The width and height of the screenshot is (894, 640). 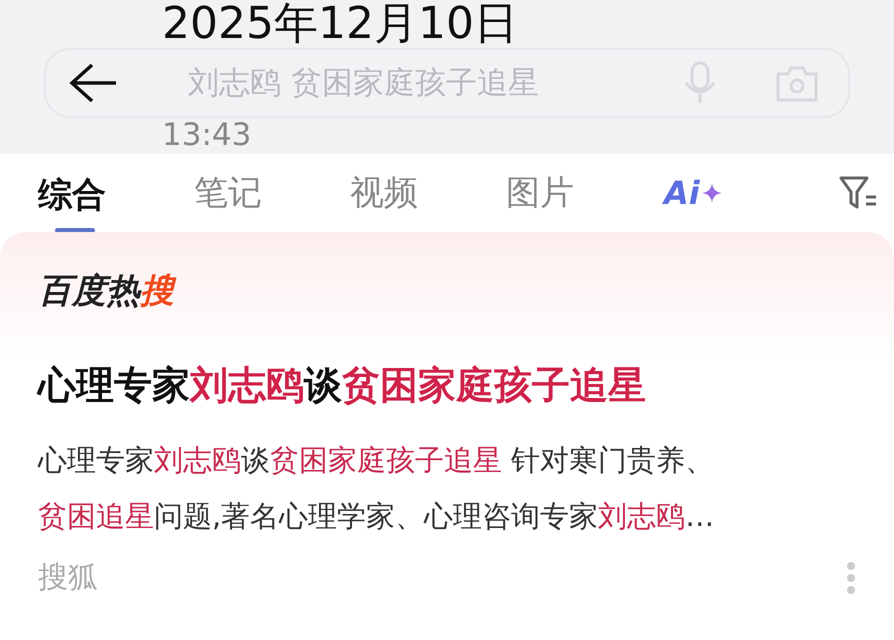 I want to click on filter-icon, so click(x=858, y=193).